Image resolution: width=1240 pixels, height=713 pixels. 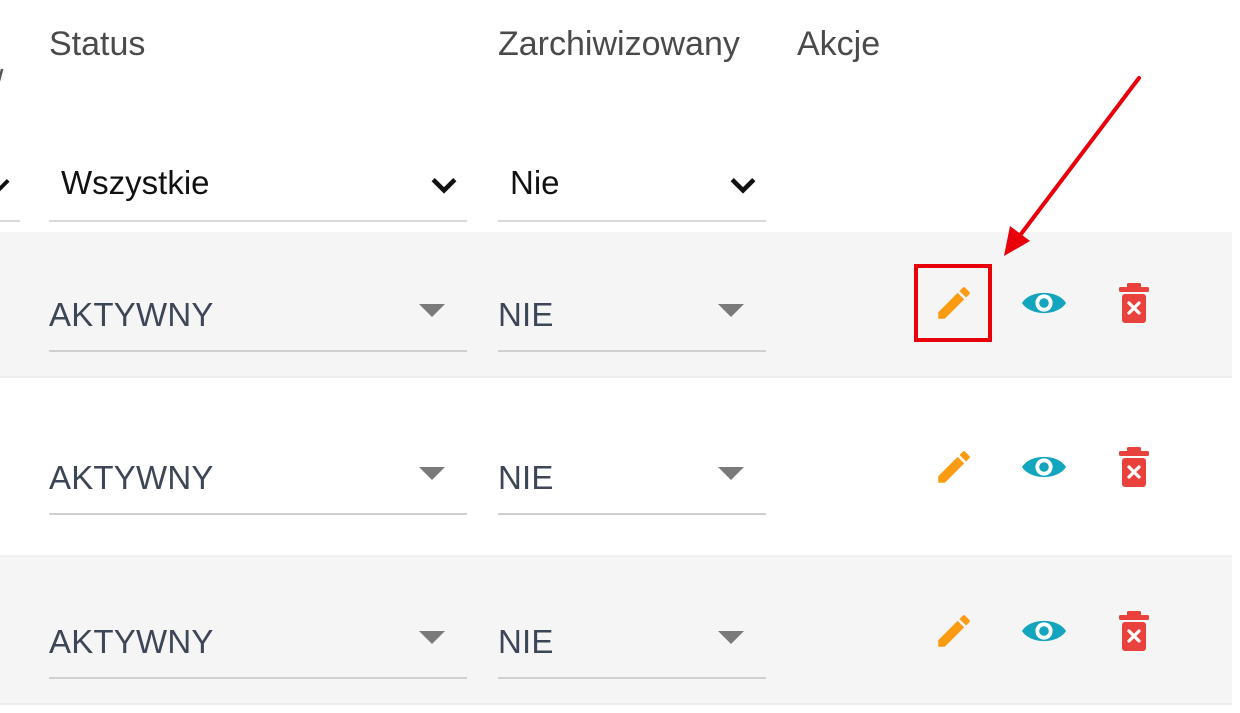 I want to click on archived-filter-value: Nie, so click(x=535, y=182).